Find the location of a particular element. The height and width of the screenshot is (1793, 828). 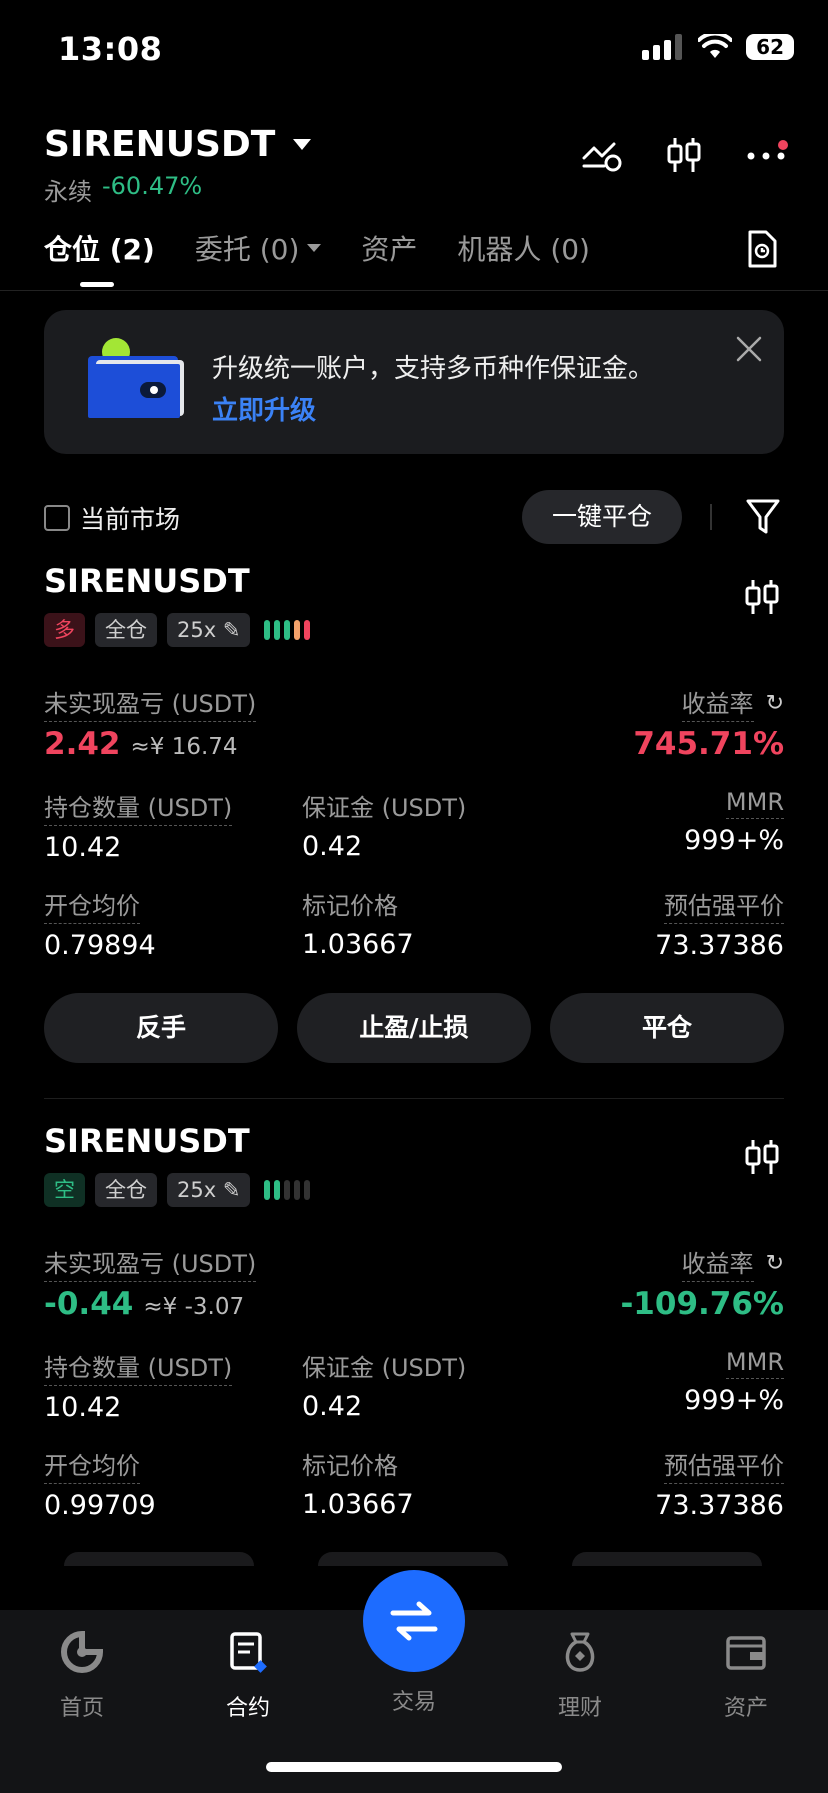

pair-name: SIRENUSDT is located at coordinates (160, 144).